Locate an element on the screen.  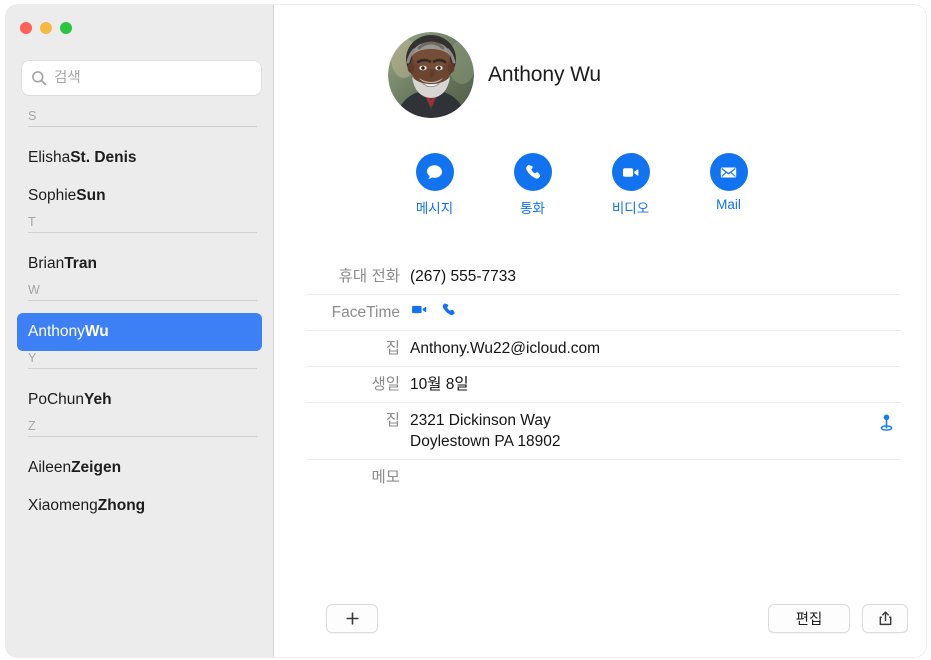
contact-list-item: Sophie Sun is located at coordinates (139, 196).